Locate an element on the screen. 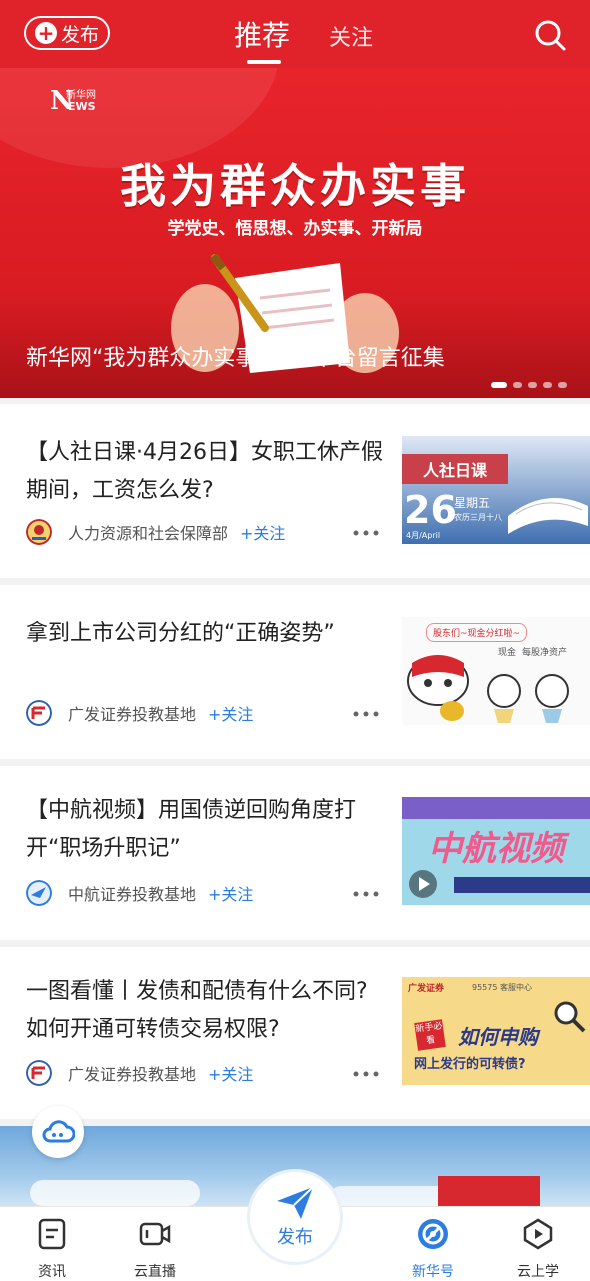  article-thumbnail: 股东们~现金分红啦~ 现金 每股净资产 is located at coordinates (496, 671).